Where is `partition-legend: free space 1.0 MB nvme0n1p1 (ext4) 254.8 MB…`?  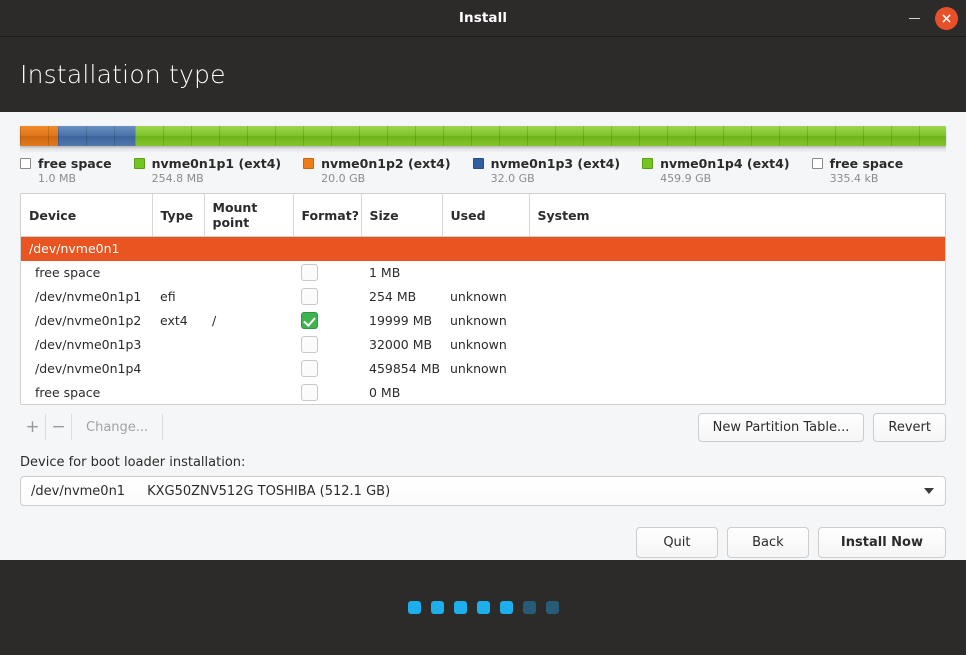
partition-legend: free space 1.0 MB nvme0n1p1 (ext4) 254.8 MB… is located at coordinates (483, 170).